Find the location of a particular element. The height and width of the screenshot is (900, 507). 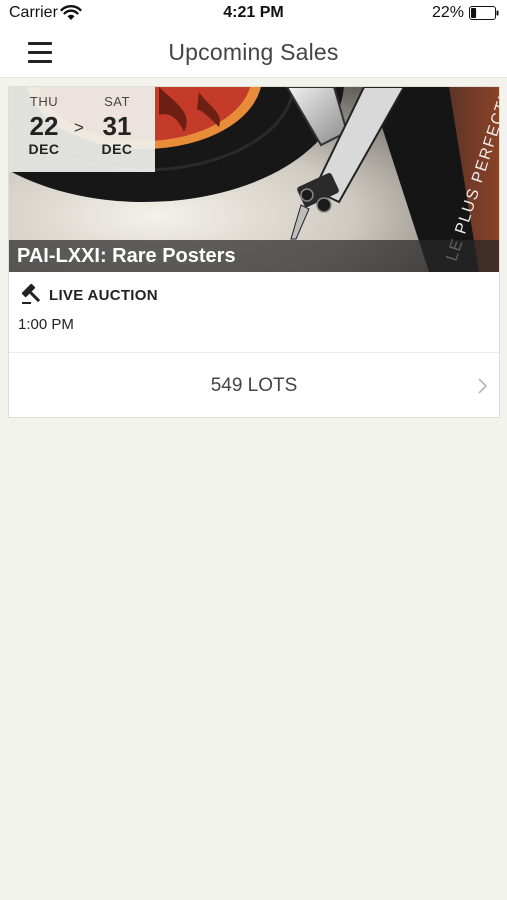

end-weekday: SAT is located at coordinates (117, 101).